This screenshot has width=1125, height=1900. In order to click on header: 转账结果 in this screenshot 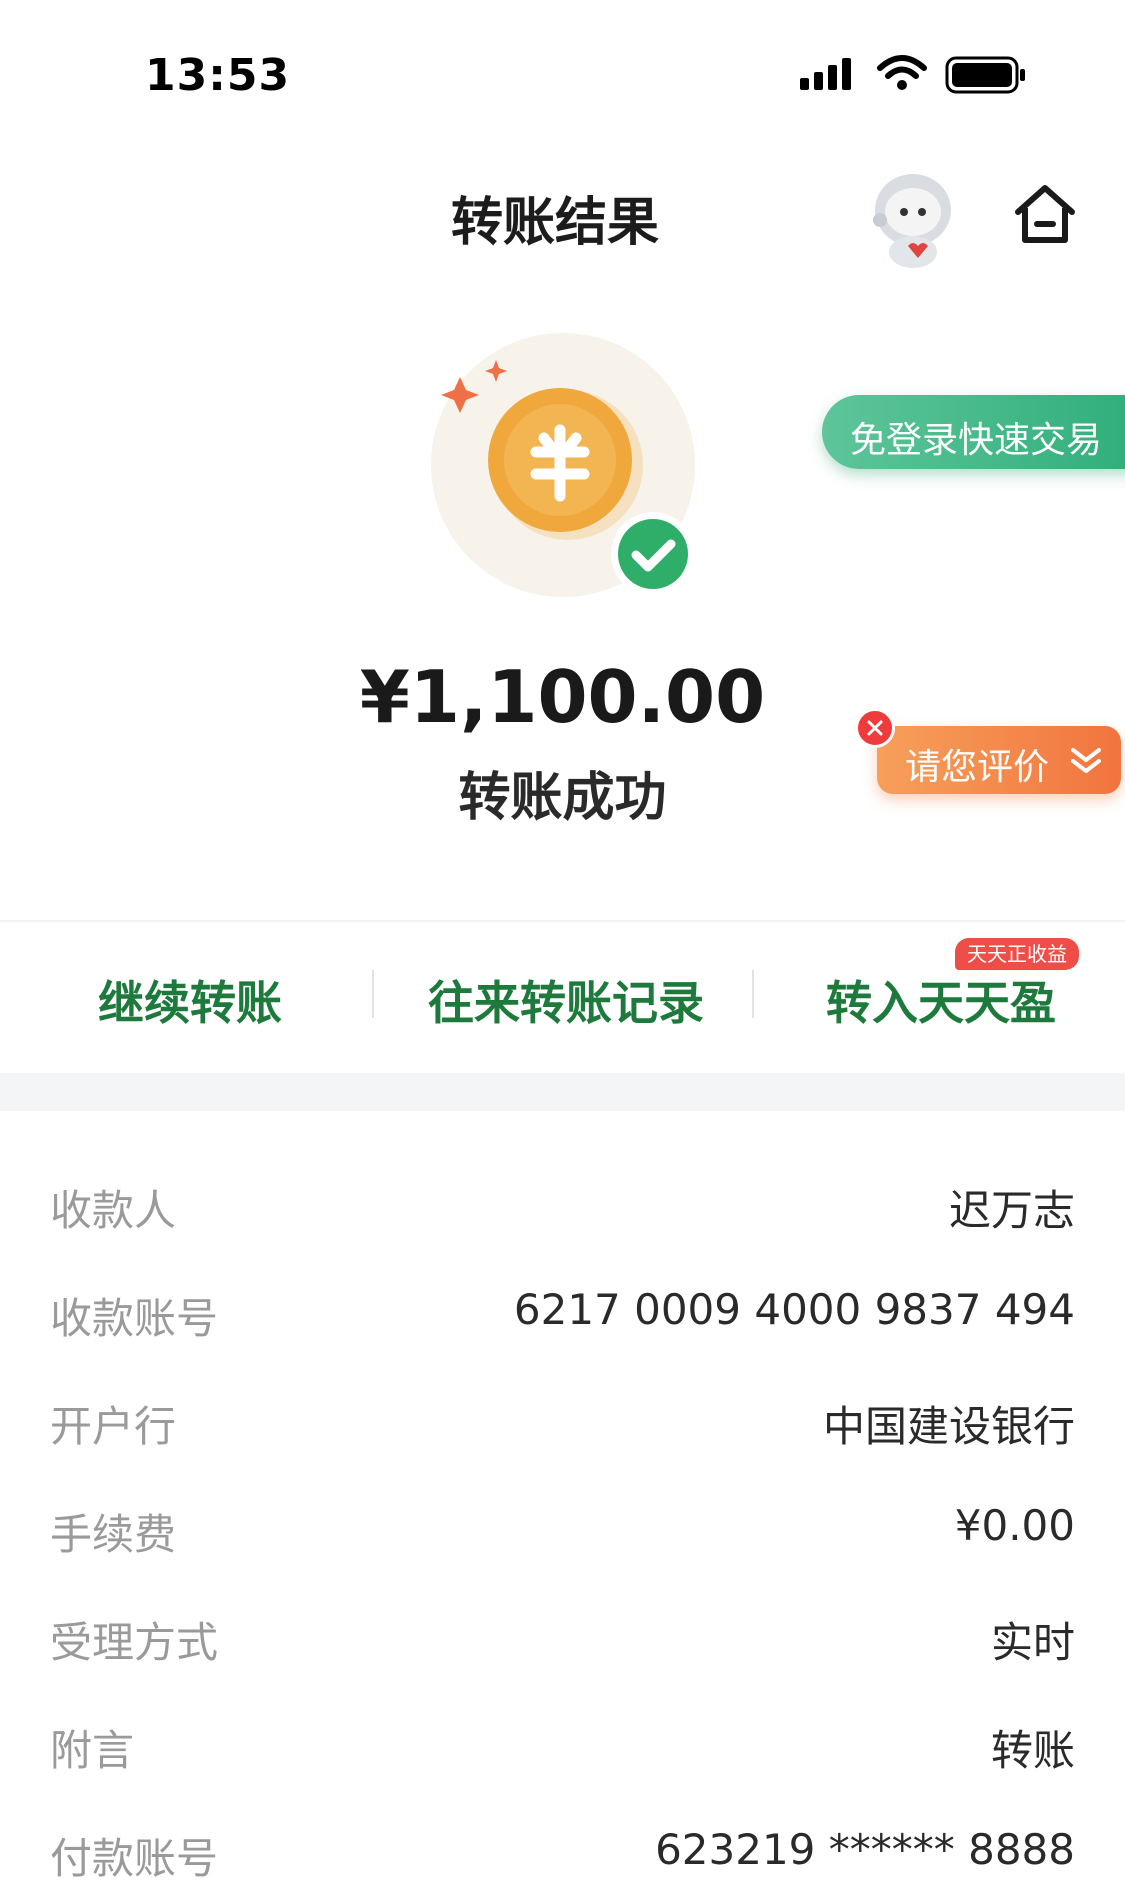, I will do `click(562, 215)`.